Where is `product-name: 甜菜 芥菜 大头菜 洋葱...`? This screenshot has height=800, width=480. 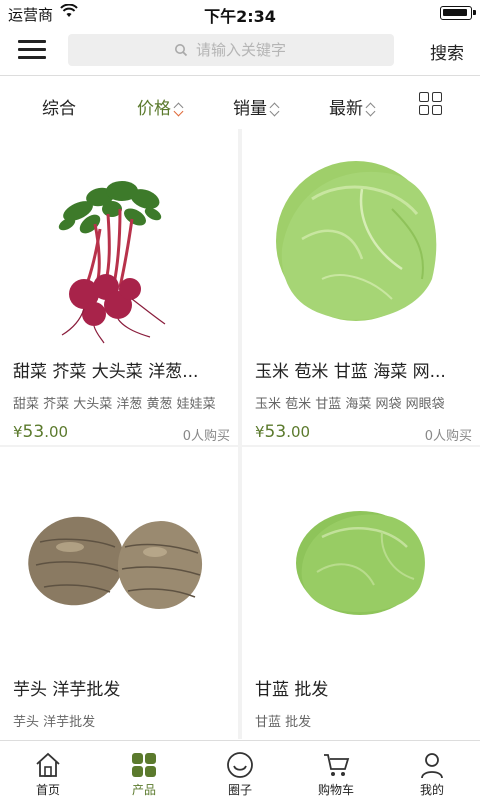 product-name: 甜菜 芥菜 大头菜 洋葱... is located at coordinates (106, 372).